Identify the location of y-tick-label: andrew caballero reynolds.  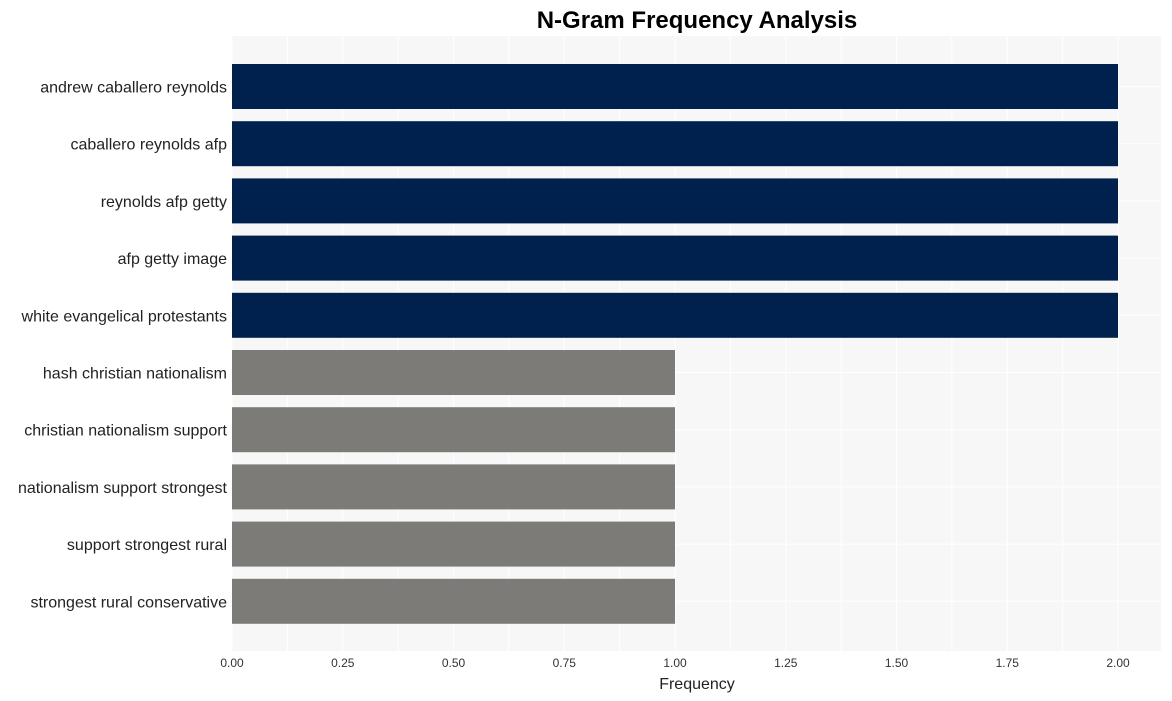
(133, 88).